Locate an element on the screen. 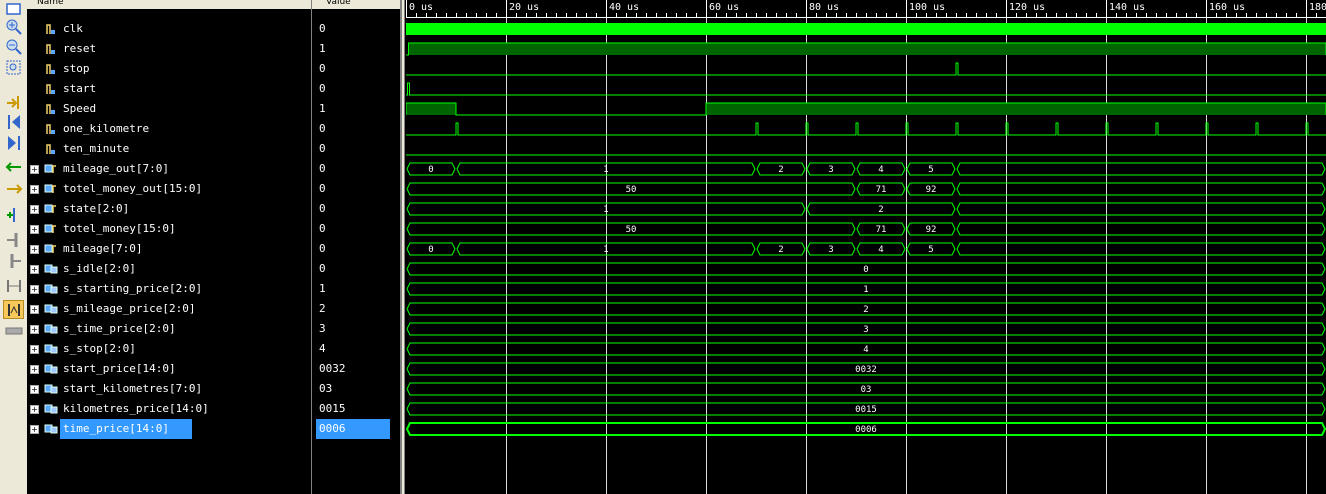  signal-name: time_price[14:0] is located at coordinates (126, 429).